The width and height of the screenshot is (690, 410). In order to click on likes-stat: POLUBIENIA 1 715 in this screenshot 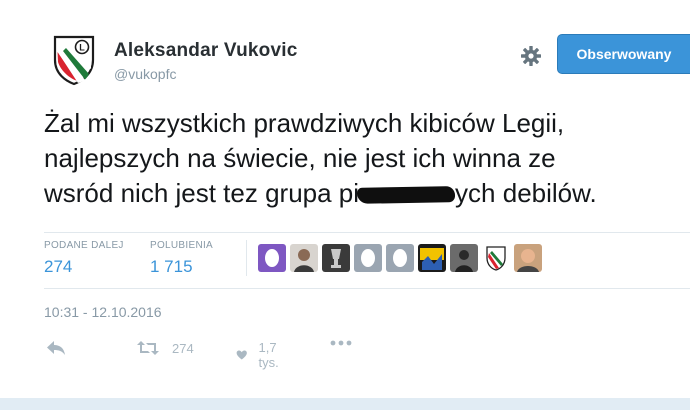, I will do `click(181, 258)`.